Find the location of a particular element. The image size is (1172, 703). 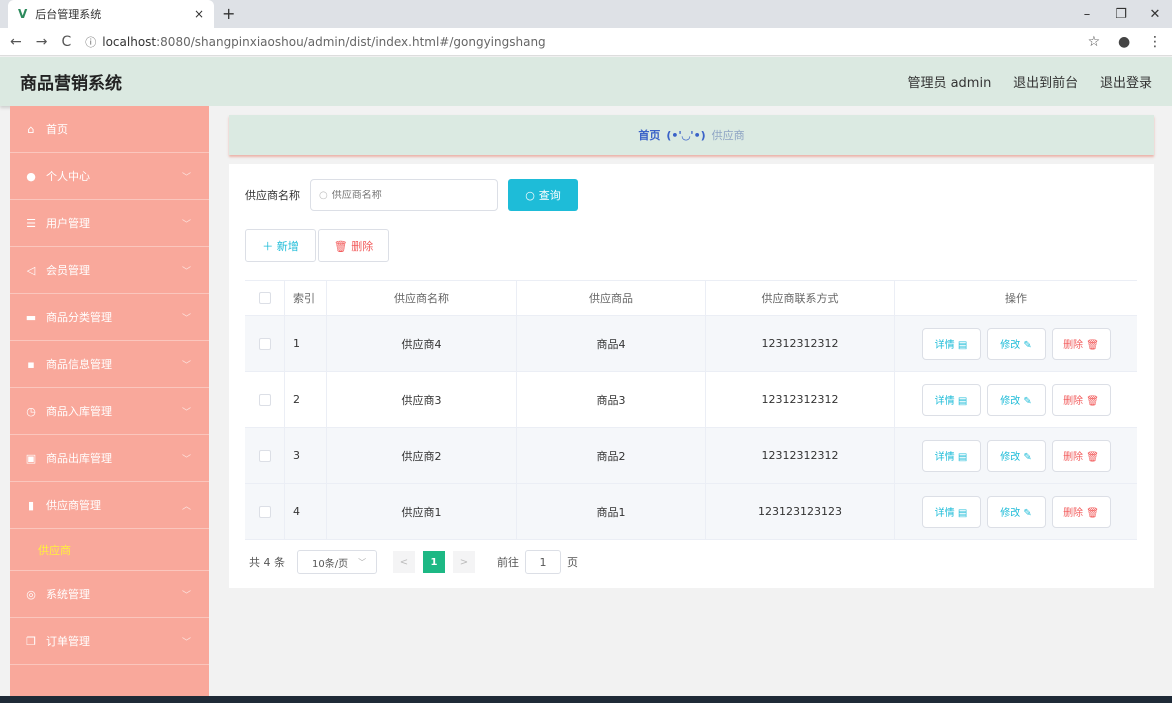

sidebar-item-label: 商品分类管理 is located at coordinates (79, 317).